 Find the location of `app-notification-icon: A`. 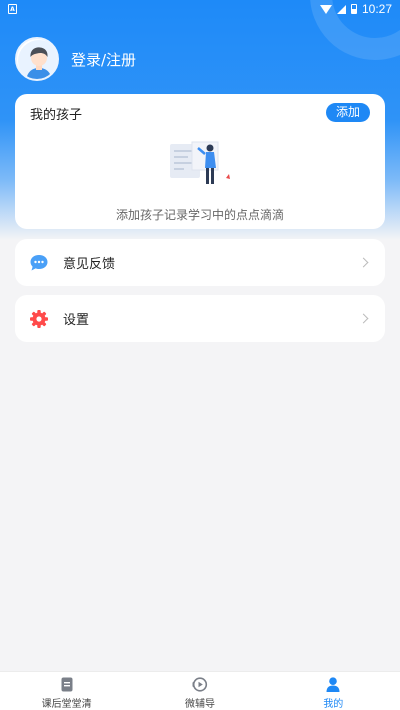

app-notification-icon: A is located at coordinates (12, 9).